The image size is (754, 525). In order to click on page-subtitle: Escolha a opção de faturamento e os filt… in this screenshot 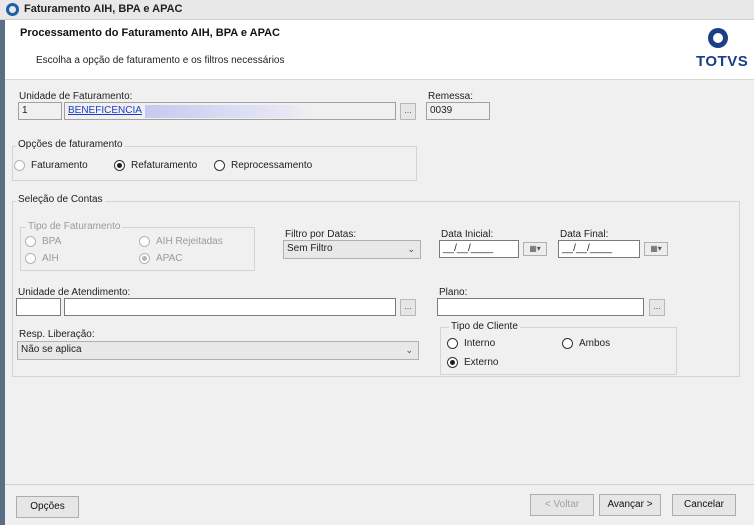, I will do `click(160, 60)`.